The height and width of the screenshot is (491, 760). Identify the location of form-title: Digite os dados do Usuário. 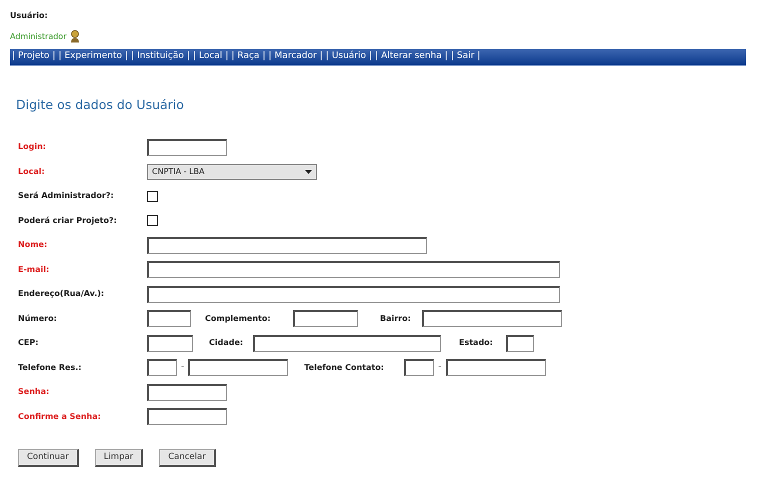
(100, 105).